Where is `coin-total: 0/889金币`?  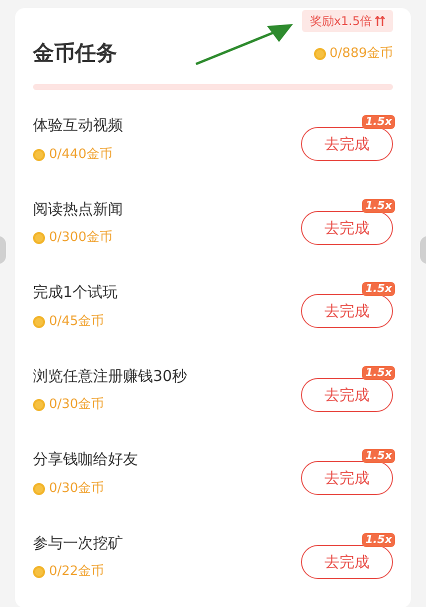 coin-total: 0/889金币 is located at coordinates (361, 54).